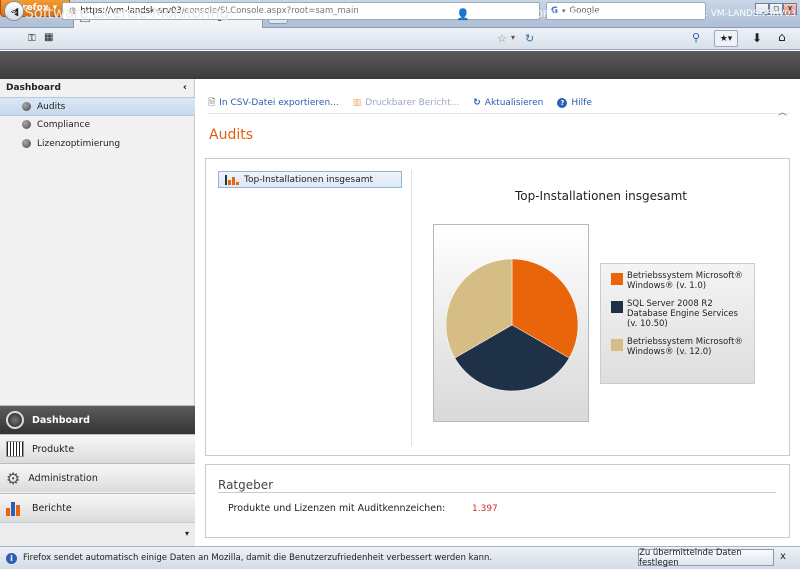 The image size is (800, 569). I want to click on advisor-panel, so click(497, 501).